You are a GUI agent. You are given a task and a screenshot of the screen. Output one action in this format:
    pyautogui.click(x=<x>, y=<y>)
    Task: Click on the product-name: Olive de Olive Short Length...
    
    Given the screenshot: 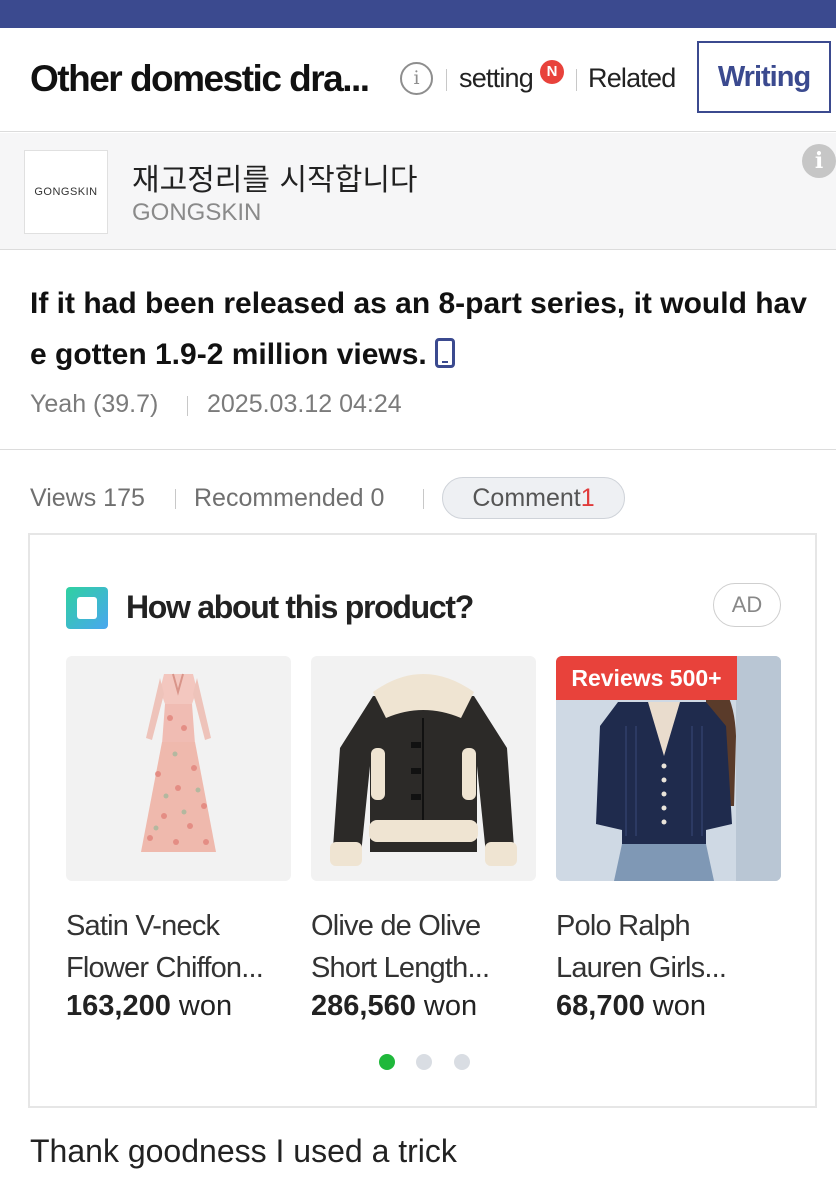 What is the action you would take?
    pyautogui.click(x=425, y=947)
    